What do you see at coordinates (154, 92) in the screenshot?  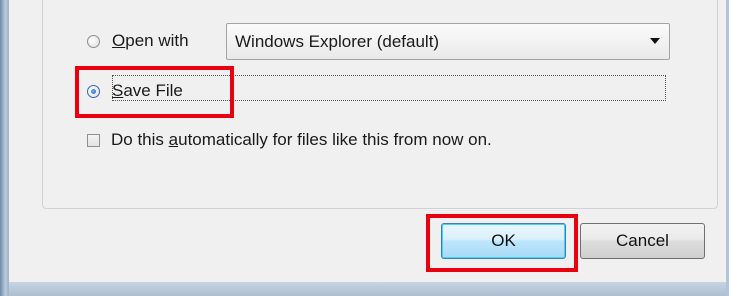 I see `save-file-highlight-box` at bounding box center [154, 92].